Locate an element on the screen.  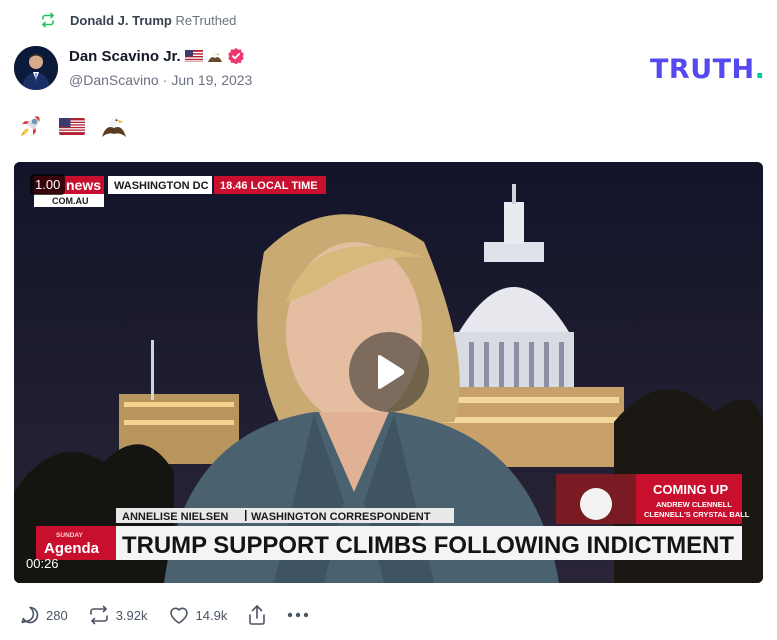
eagle-emoji-icon is located at coordinates (114, 127).